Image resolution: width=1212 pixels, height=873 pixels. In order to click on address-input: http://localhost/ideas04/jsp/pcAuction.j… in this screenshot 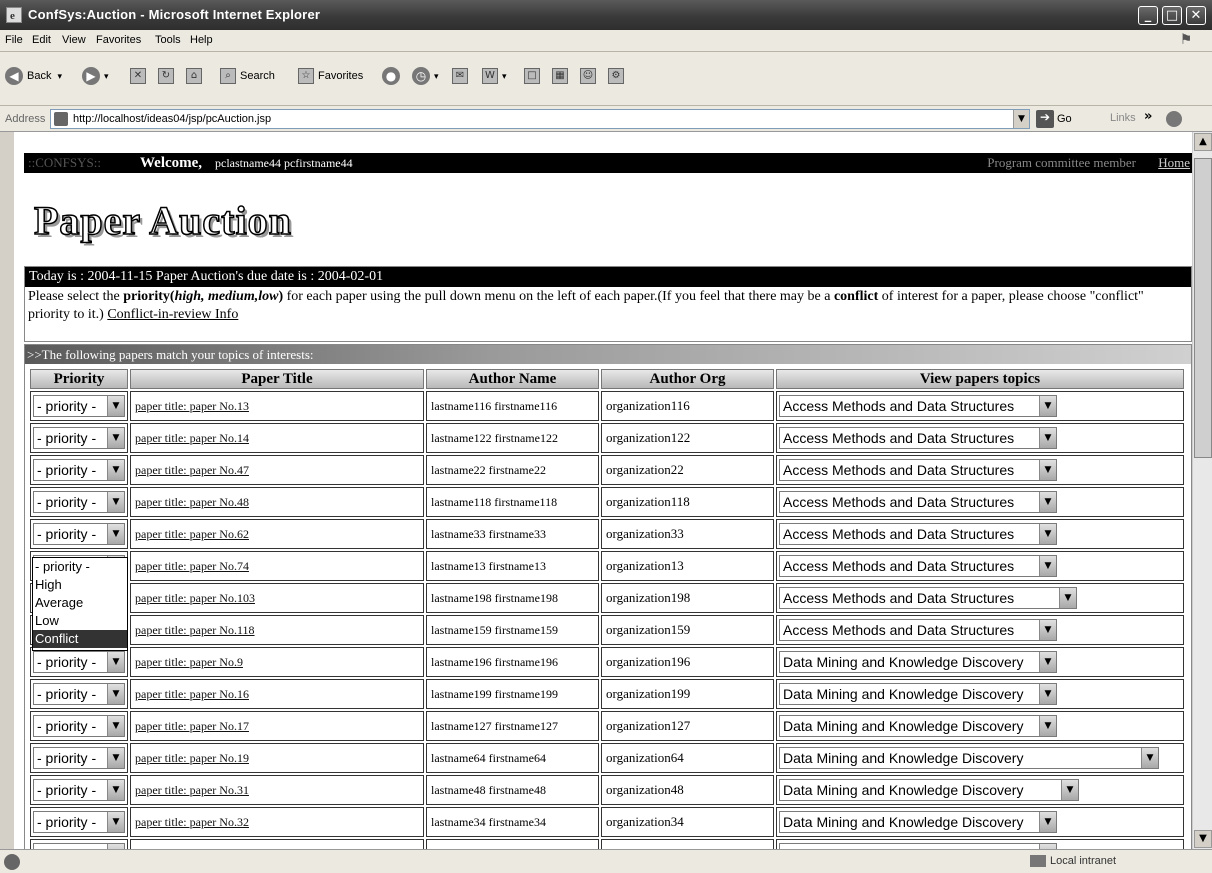, I will do `click(540, 119)`.